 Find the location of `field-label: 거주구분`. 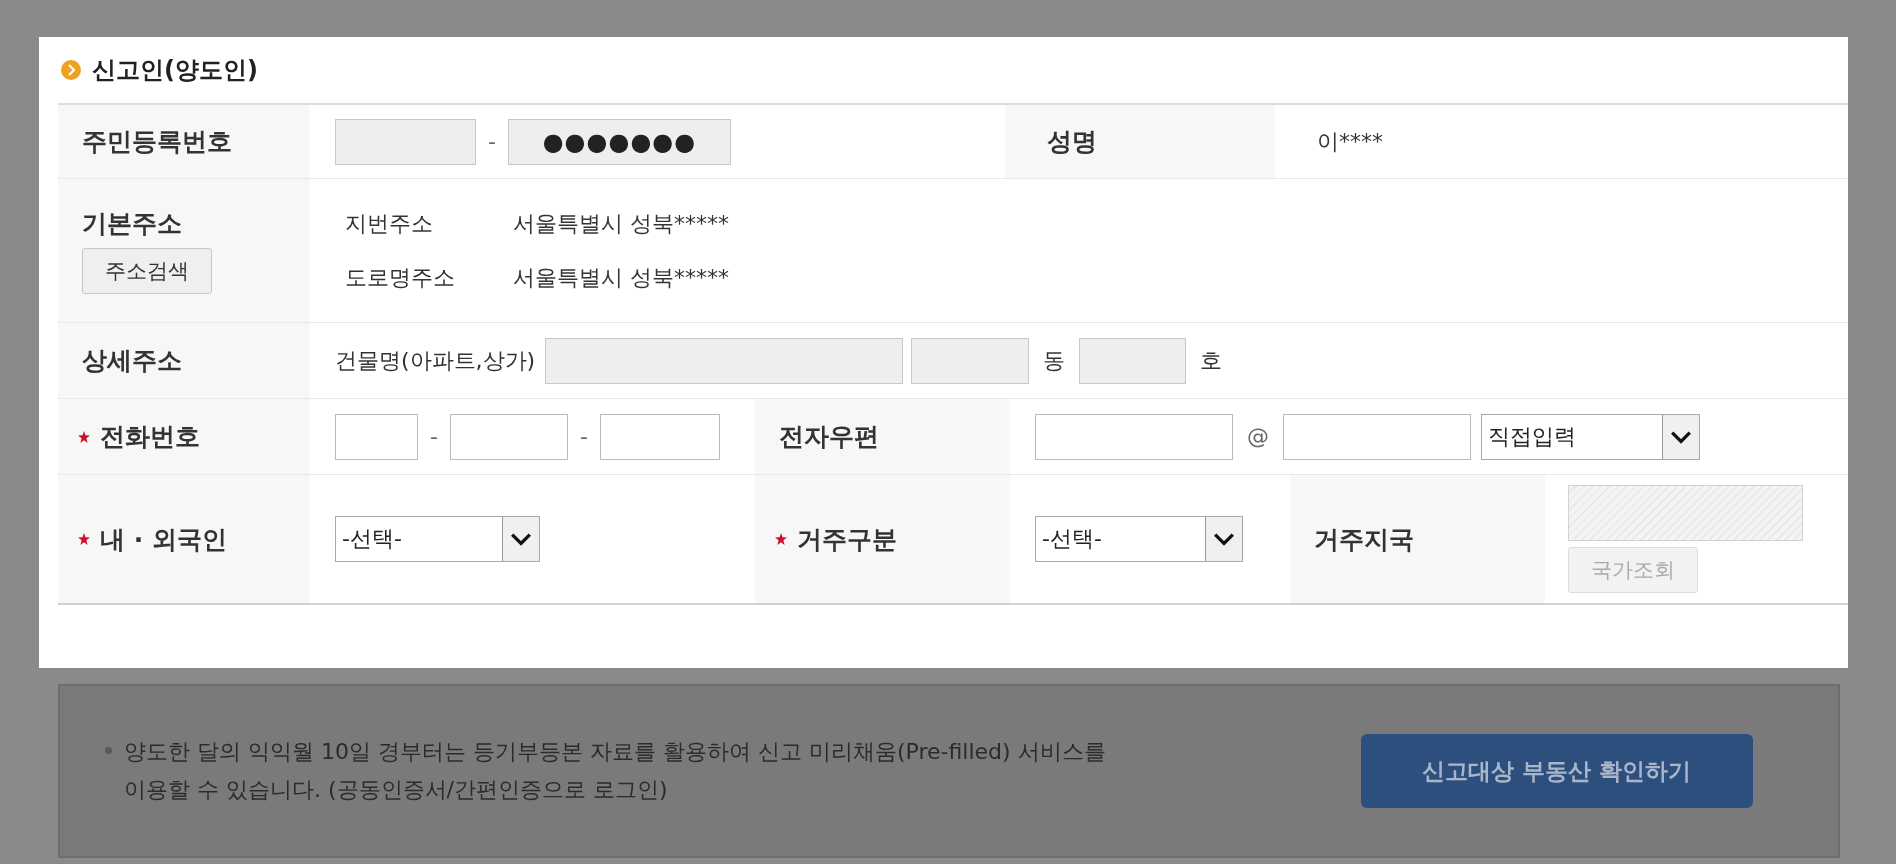

field-label: 거주구분 is located at coordinates (847, 539).